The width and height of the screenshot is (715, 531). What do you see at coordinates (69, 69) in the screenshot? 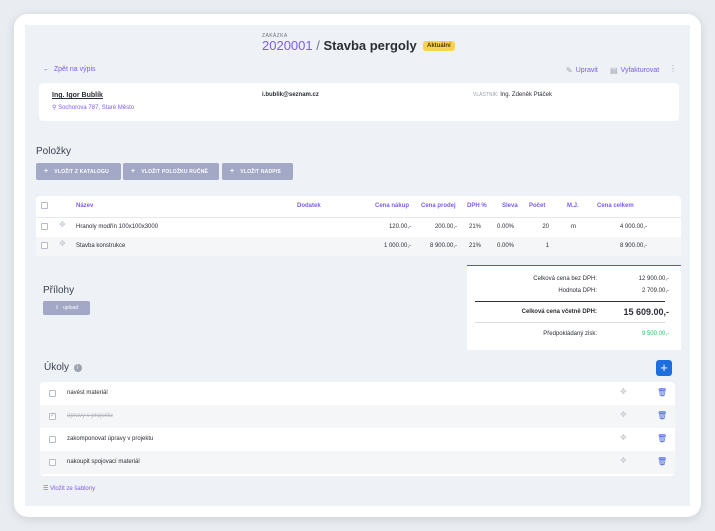
I see `back-link: ← Zpět na výpis` at bounding box center [69, 69].